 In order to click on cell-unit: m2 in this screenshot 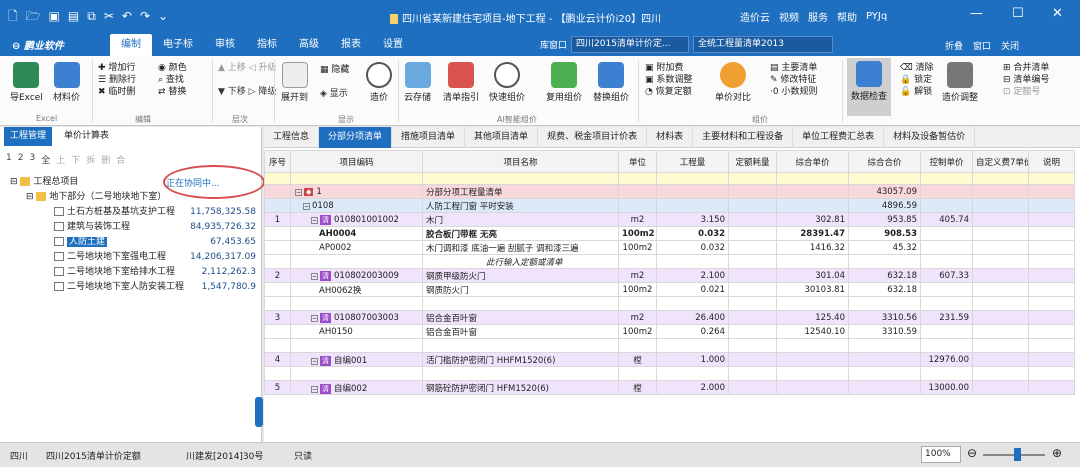, I will do `click(637, 219)`.